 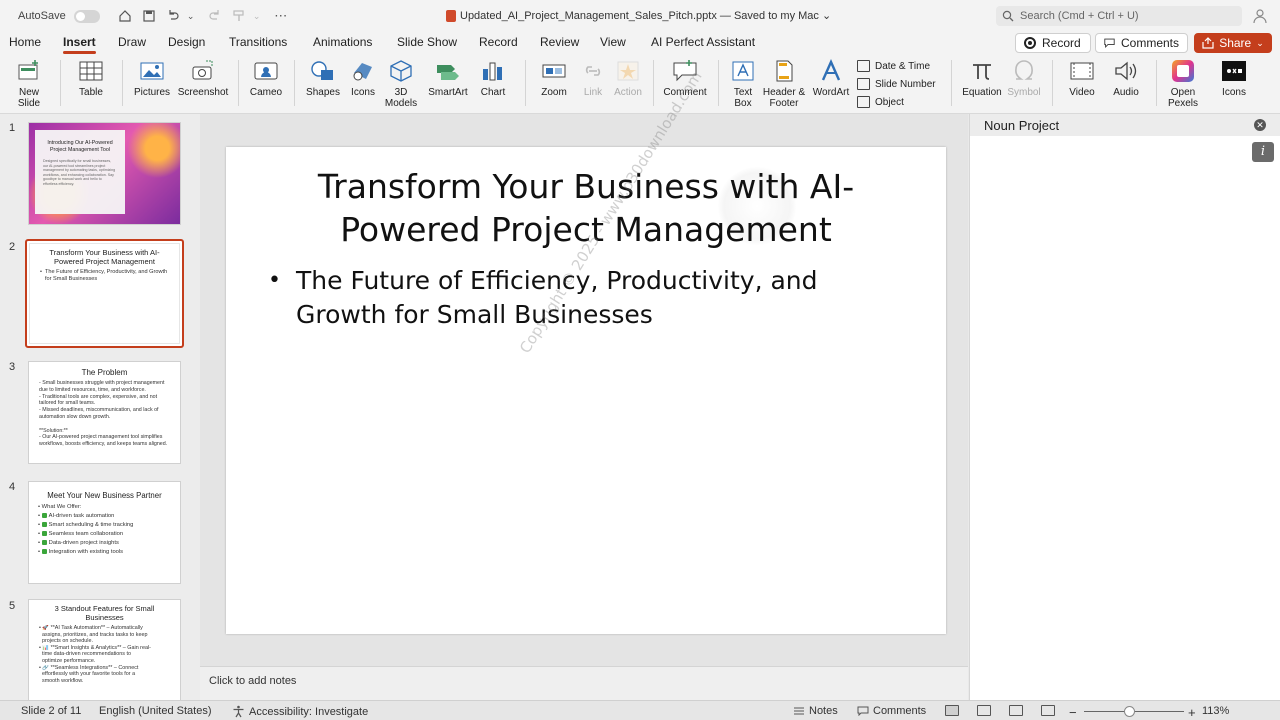 I want to click on slide-counter: Slide 2 of 11, so click(x=51, y=711).